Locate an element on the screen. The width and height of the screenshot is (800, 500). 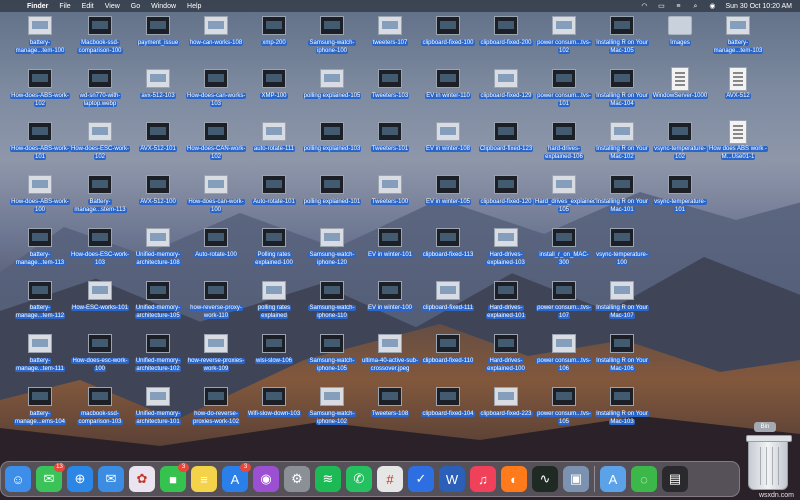
dock-applications-folder-icon: A is located at coordinates (613, 479).